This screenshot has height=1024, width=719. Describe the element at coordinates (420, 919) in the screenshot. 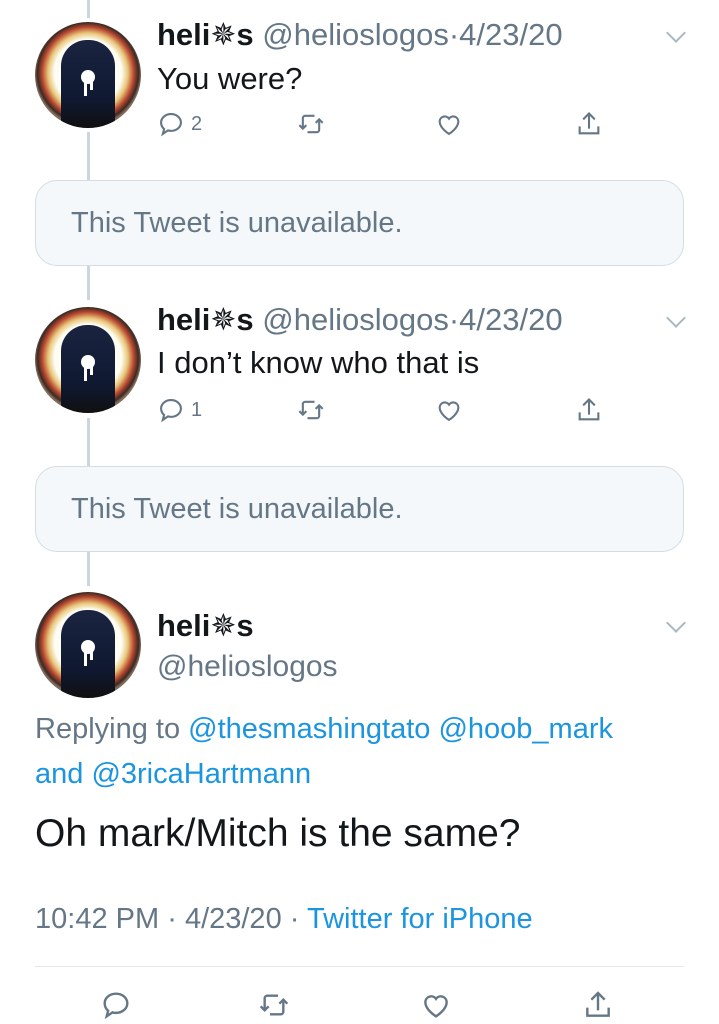

I see `tweet-source-link: Twitter for iPhone` at that location.